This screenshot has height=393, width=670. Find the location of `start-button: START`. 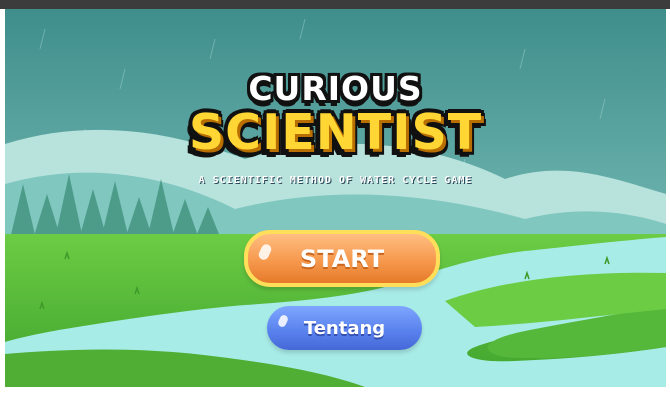

start-button: START is located at coordinates (342, 258).